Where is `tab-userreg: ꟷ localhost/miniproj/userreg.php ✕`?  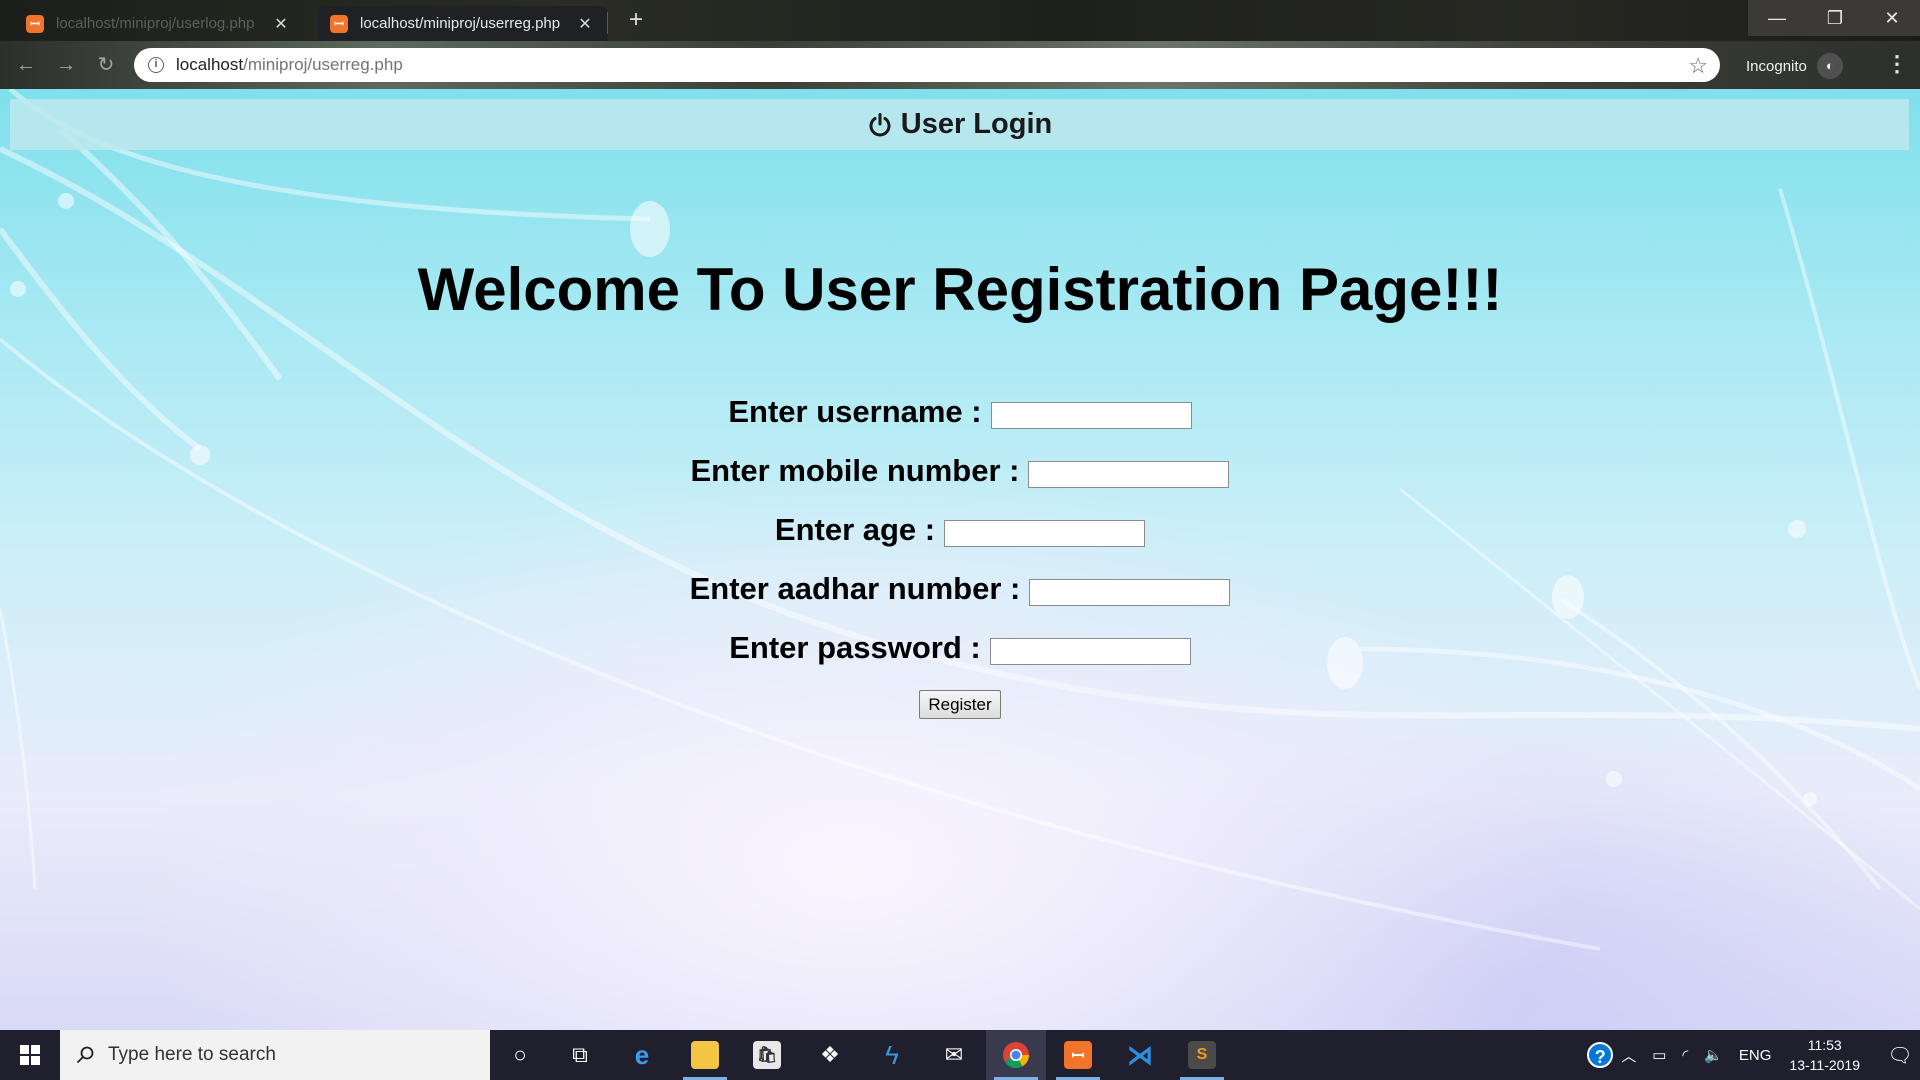 tab-userreg: ꟷ localhost/miniproj/userreg.php ✕ is located at coordinates (463, 23).